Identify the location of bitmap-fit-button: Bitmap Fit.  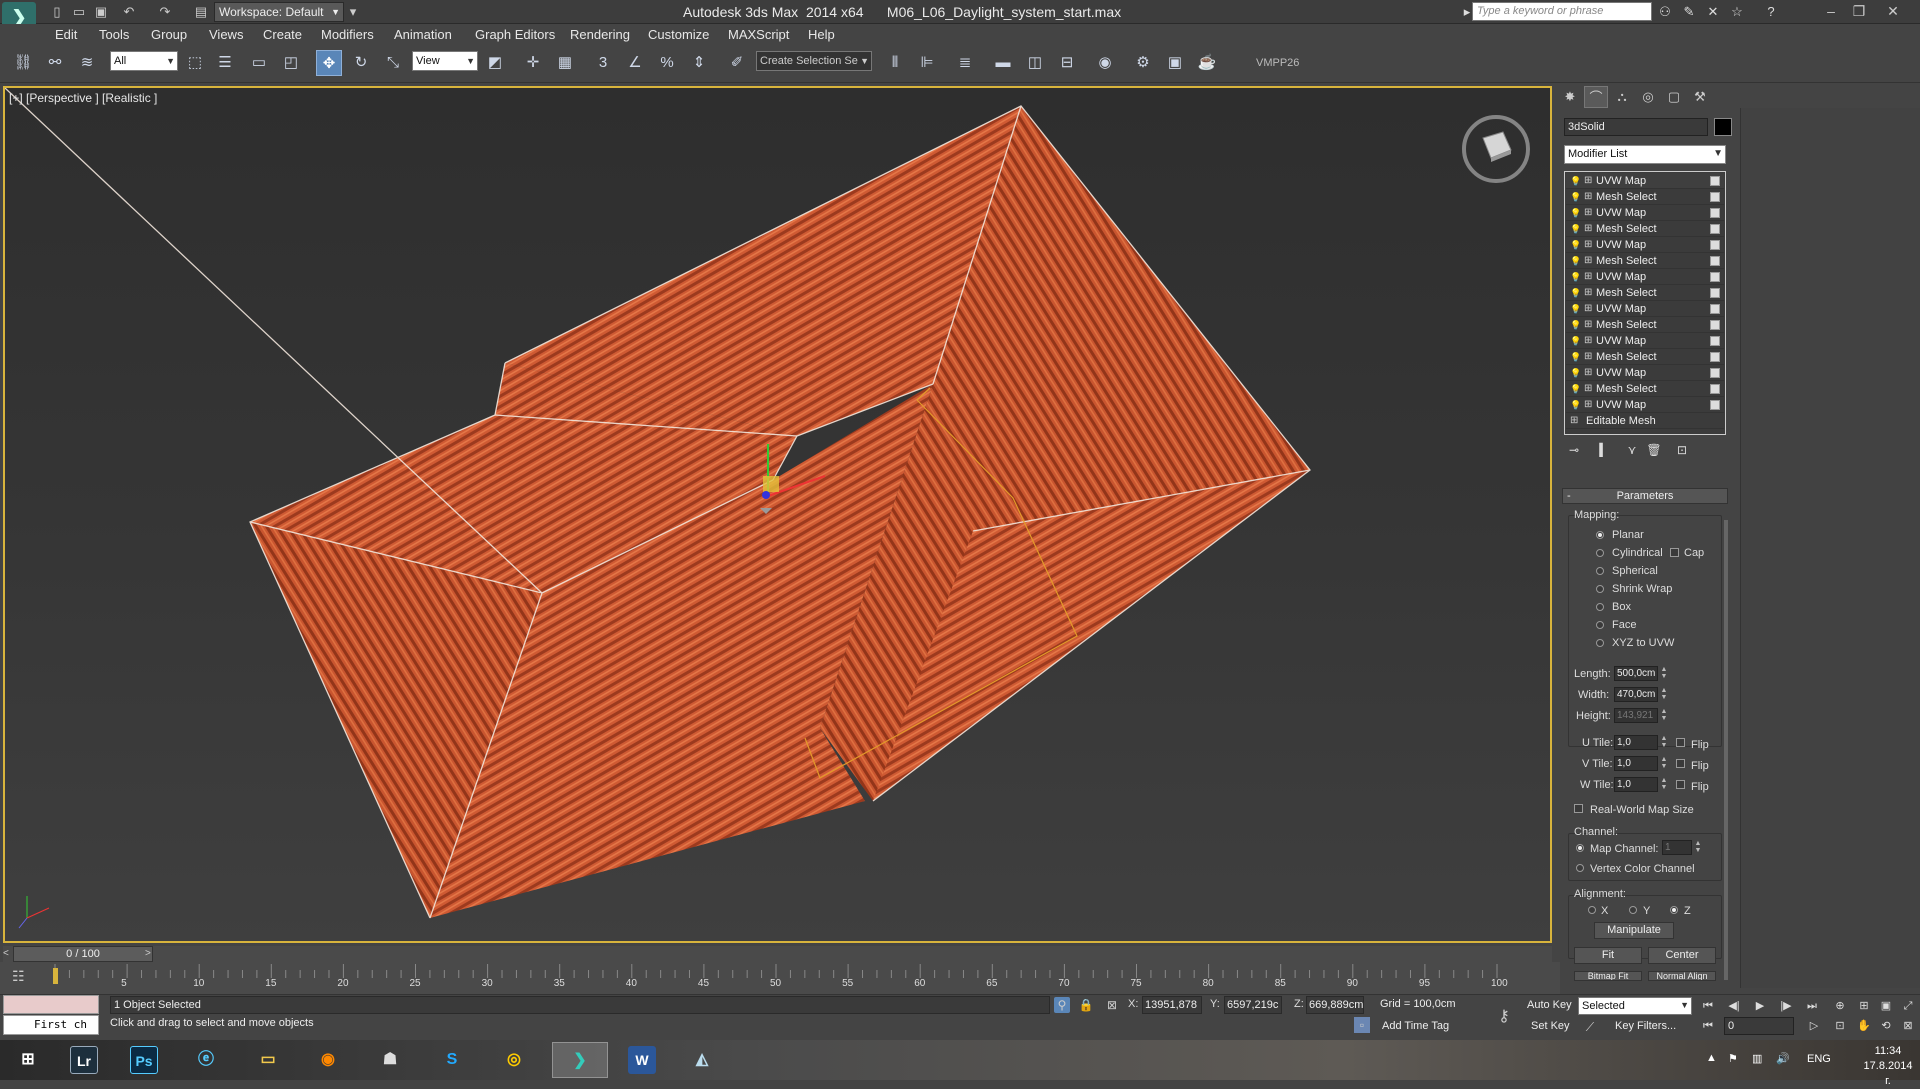
(1608, 976).